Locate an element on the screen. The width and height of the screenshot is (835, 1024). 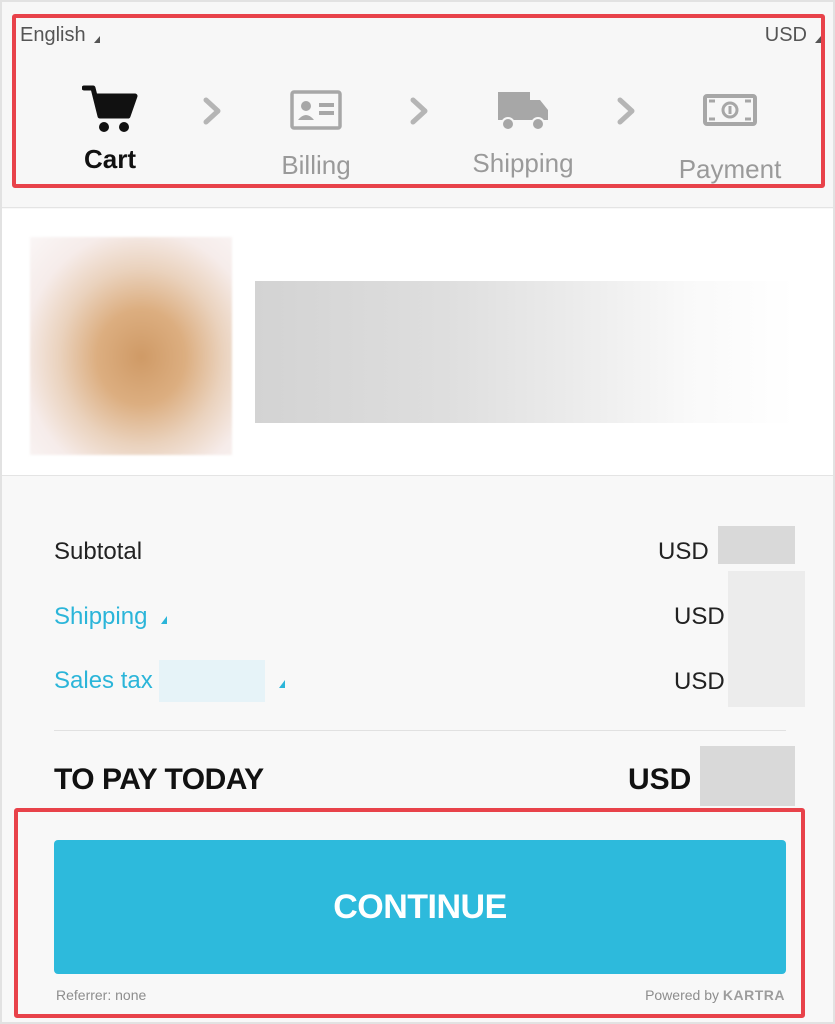
step-label: Billing is located at coordinates (316, 165).